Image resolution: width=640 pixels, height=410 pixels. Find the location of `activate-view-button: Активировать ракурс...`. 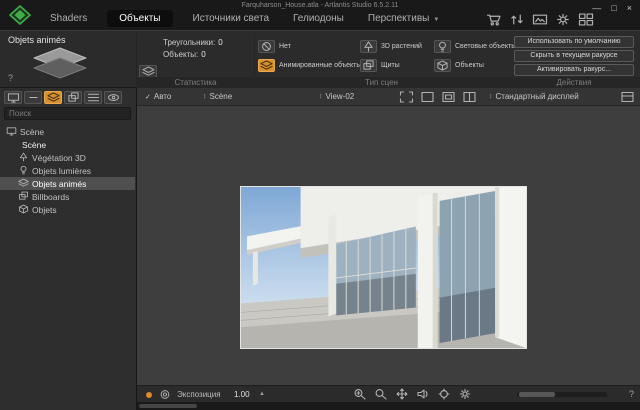

activate-view-button: Активировать ракурс... is located at coordinates (574, 70).